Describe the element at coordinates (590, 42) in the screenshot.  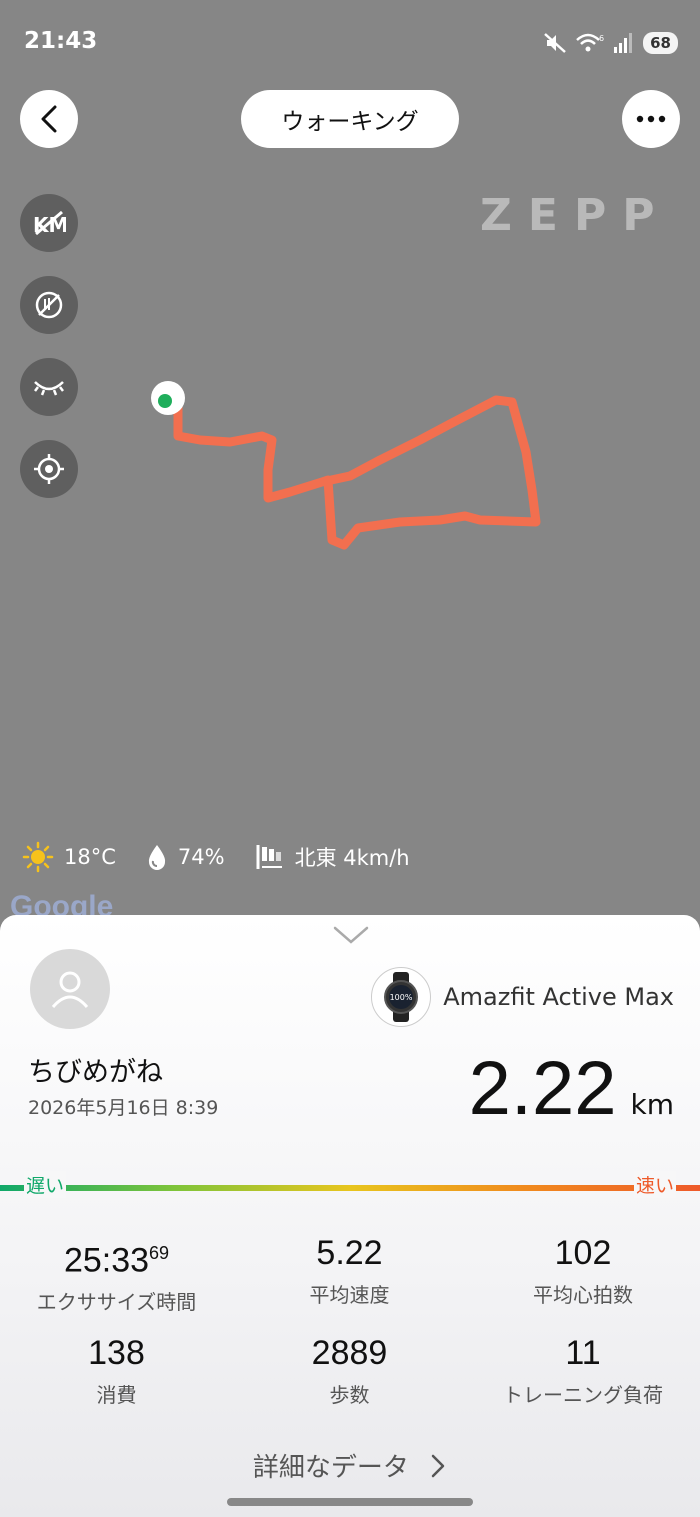
I see `wifi-icon: 6` at that location.